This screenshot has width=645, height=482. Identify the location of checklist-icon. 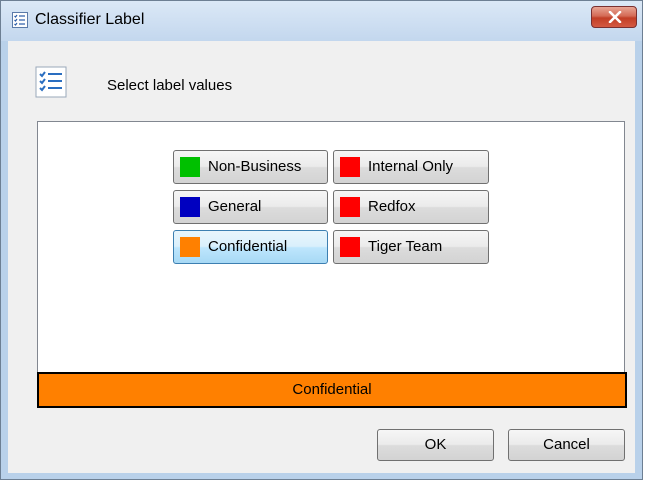
(51, 82).